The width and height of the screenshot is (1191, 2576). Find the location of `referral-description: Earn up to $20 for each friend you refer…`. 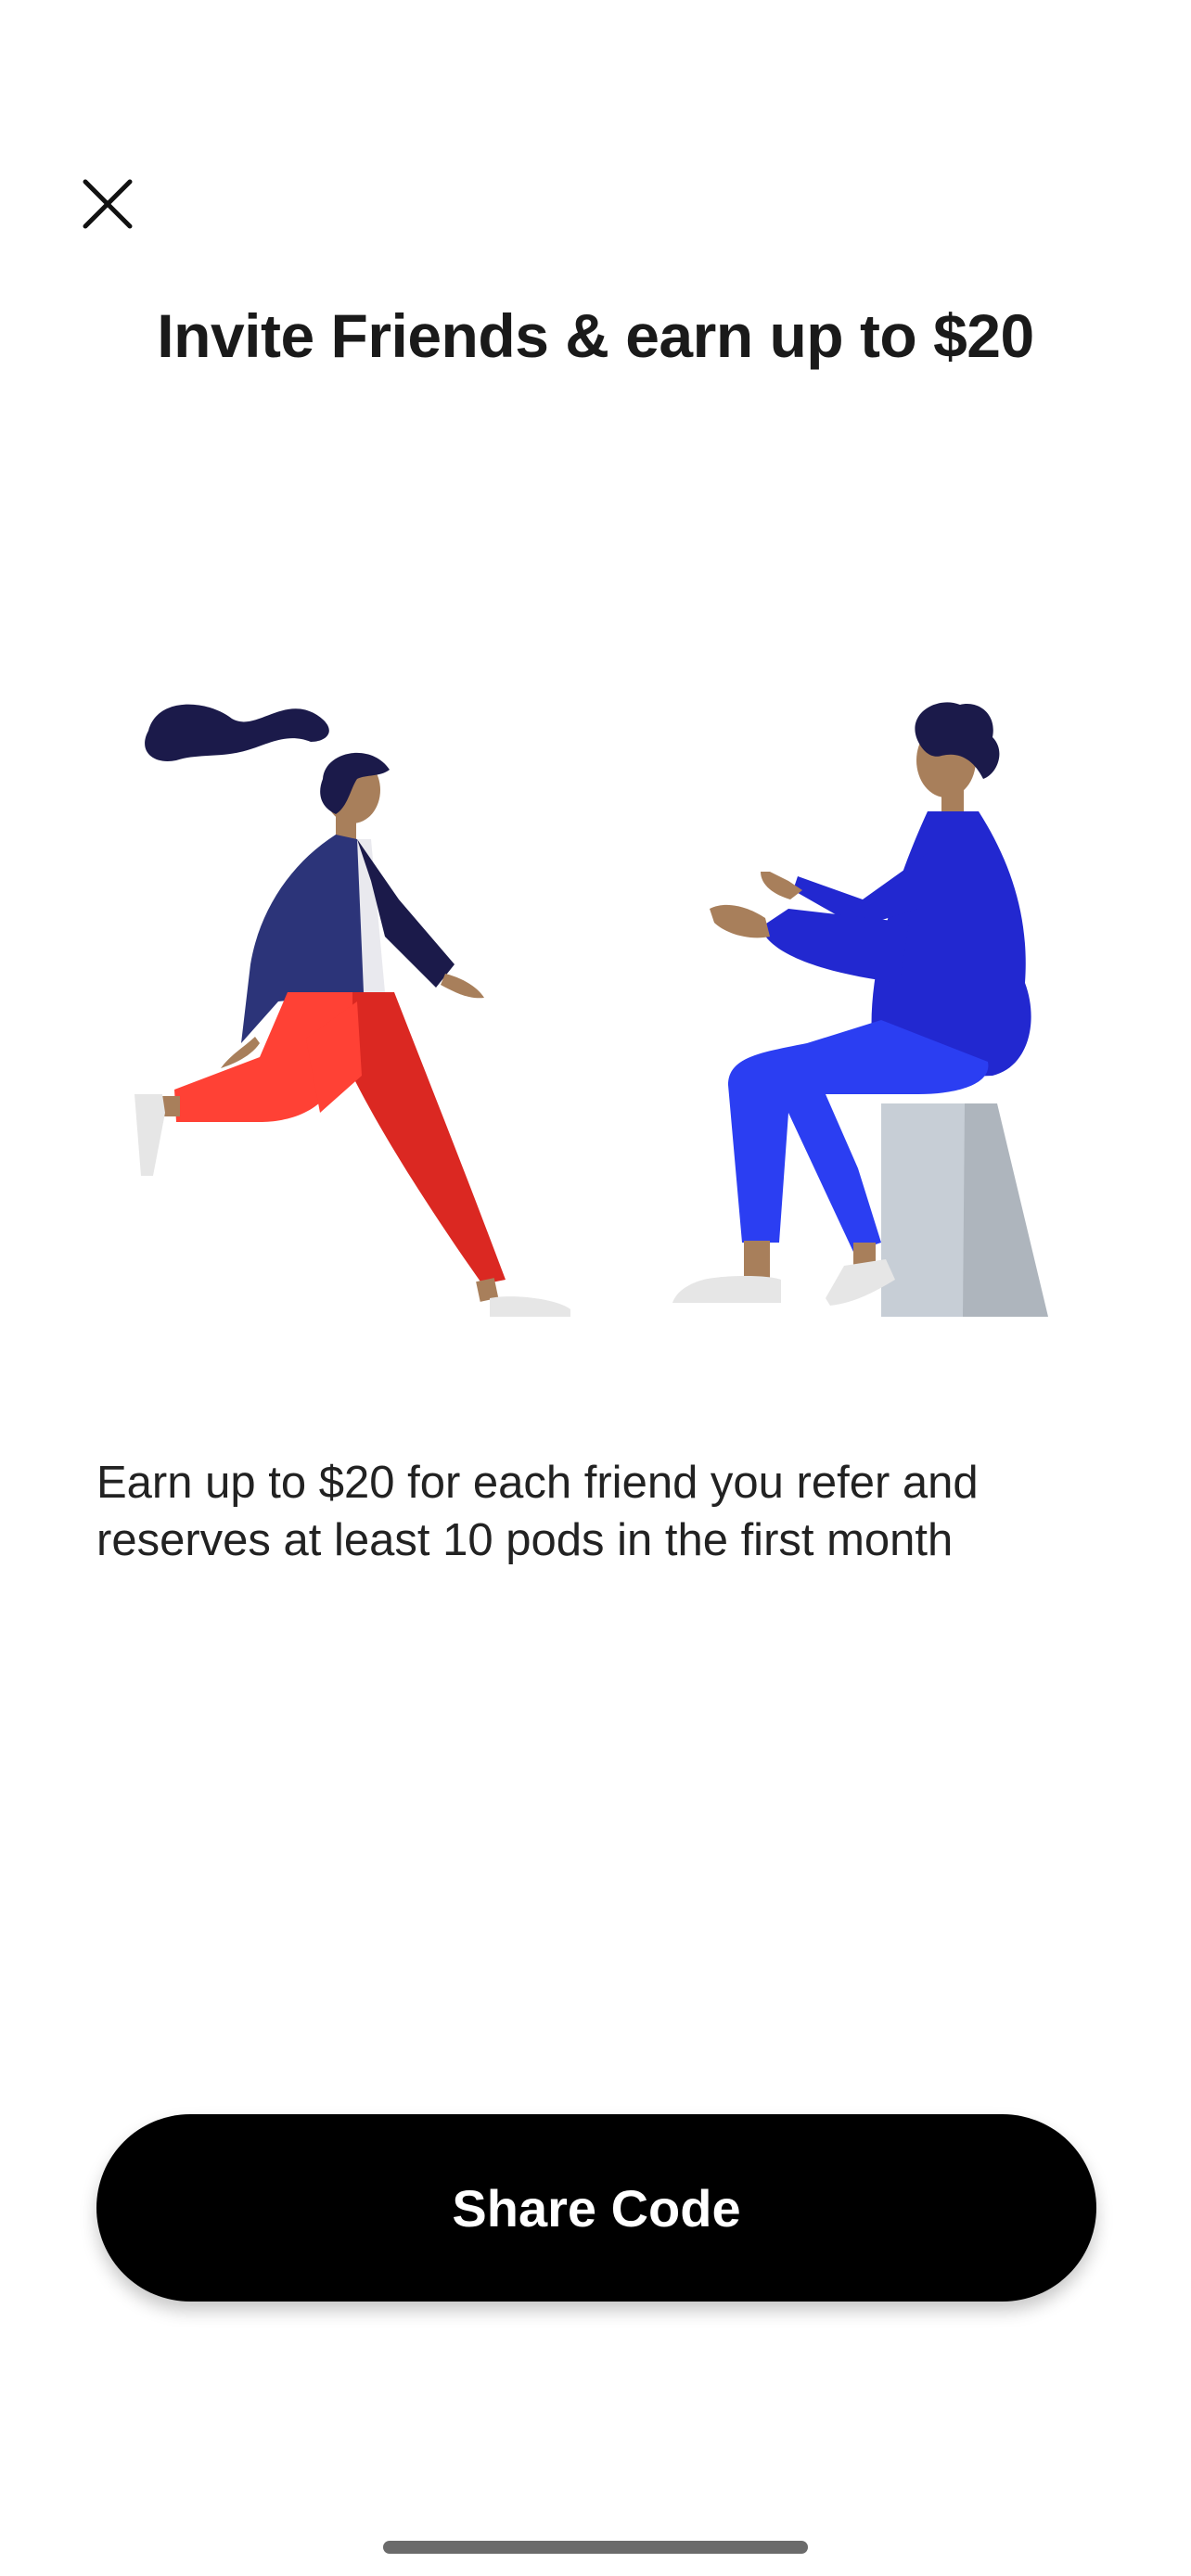

referral-description: Earn up to $20 for each friend you refer… is located at coordinates (537, 1511).